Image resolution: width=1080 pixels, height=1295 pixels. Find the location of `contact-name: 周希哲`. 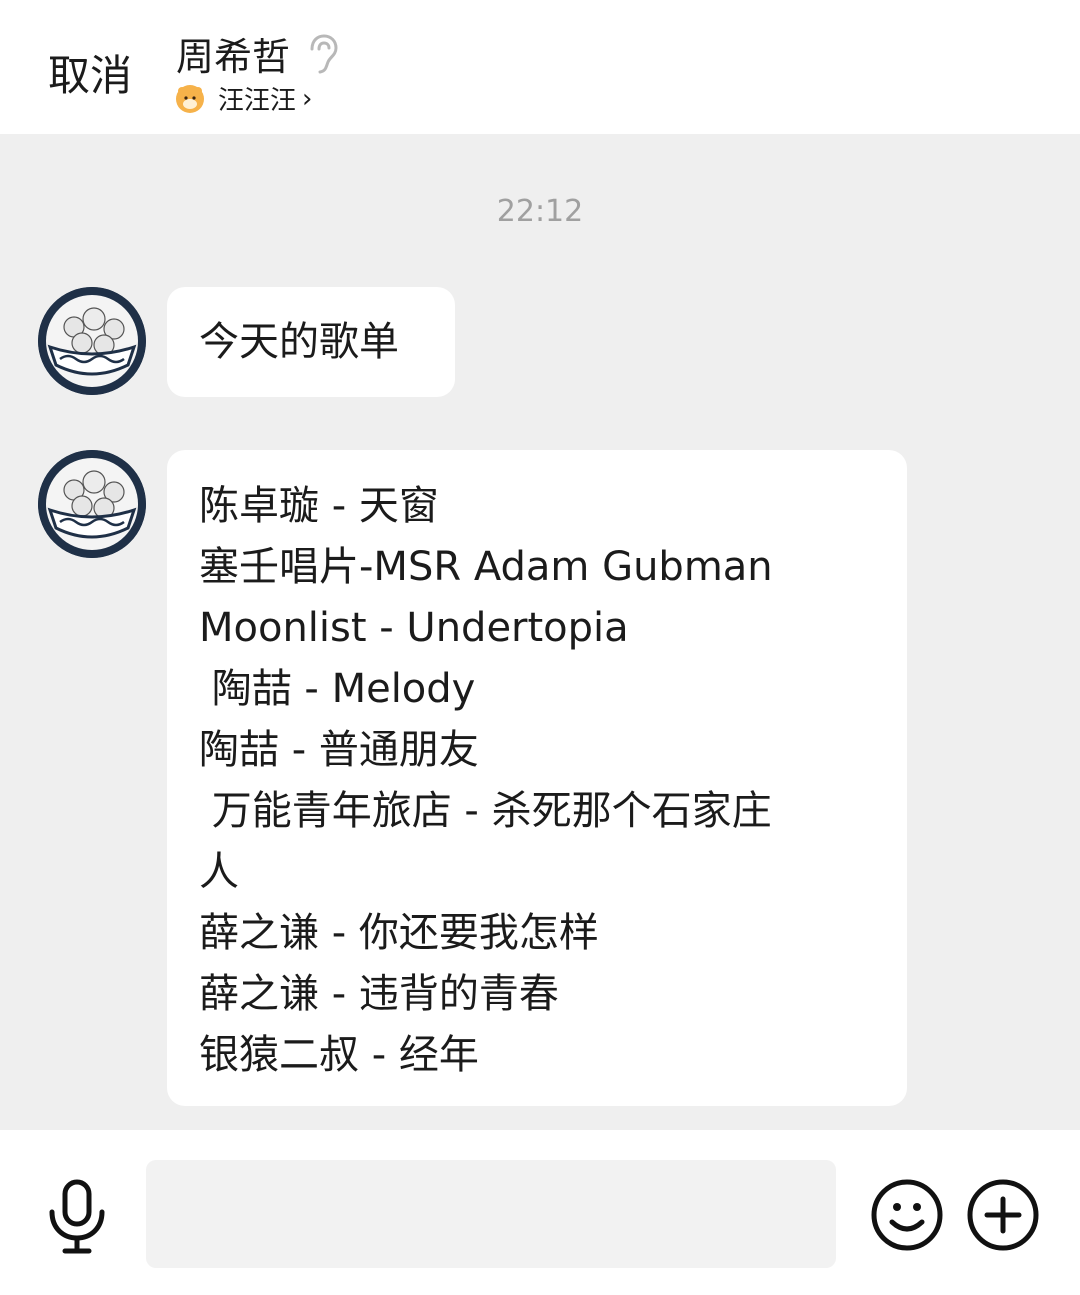

contact-name: 周希哲 is located at coordinates (233, 57).